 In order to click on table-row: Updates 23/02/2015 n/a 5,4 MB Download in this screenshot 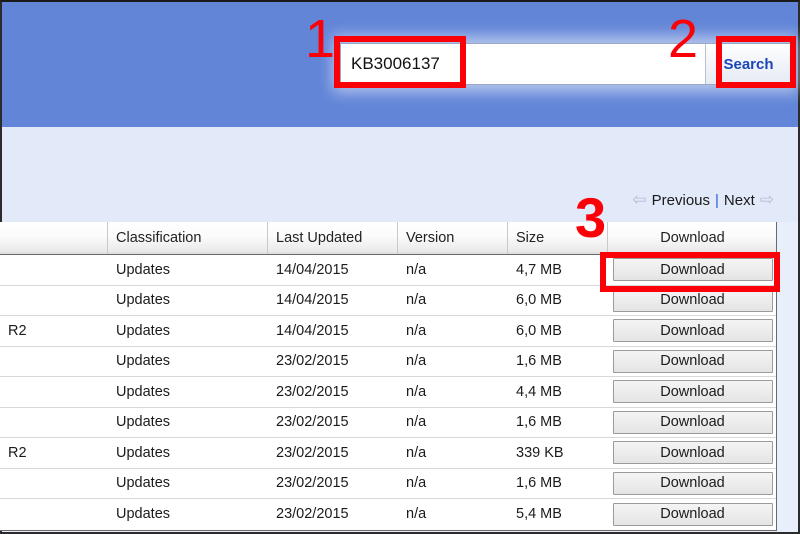, I will do `click(388, 514)`.